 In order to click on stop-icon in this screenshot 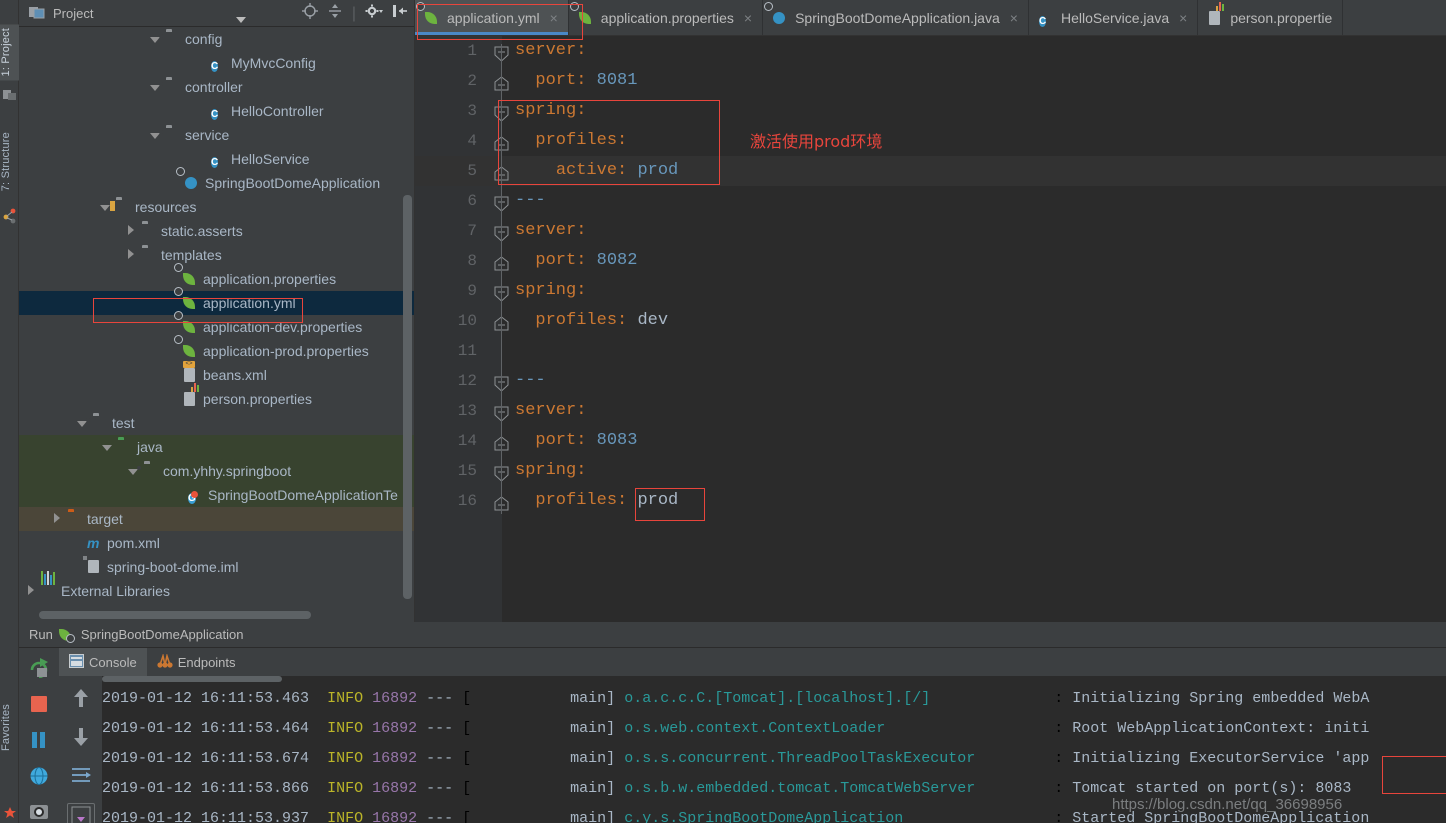, I will do `click(39, 706)`.